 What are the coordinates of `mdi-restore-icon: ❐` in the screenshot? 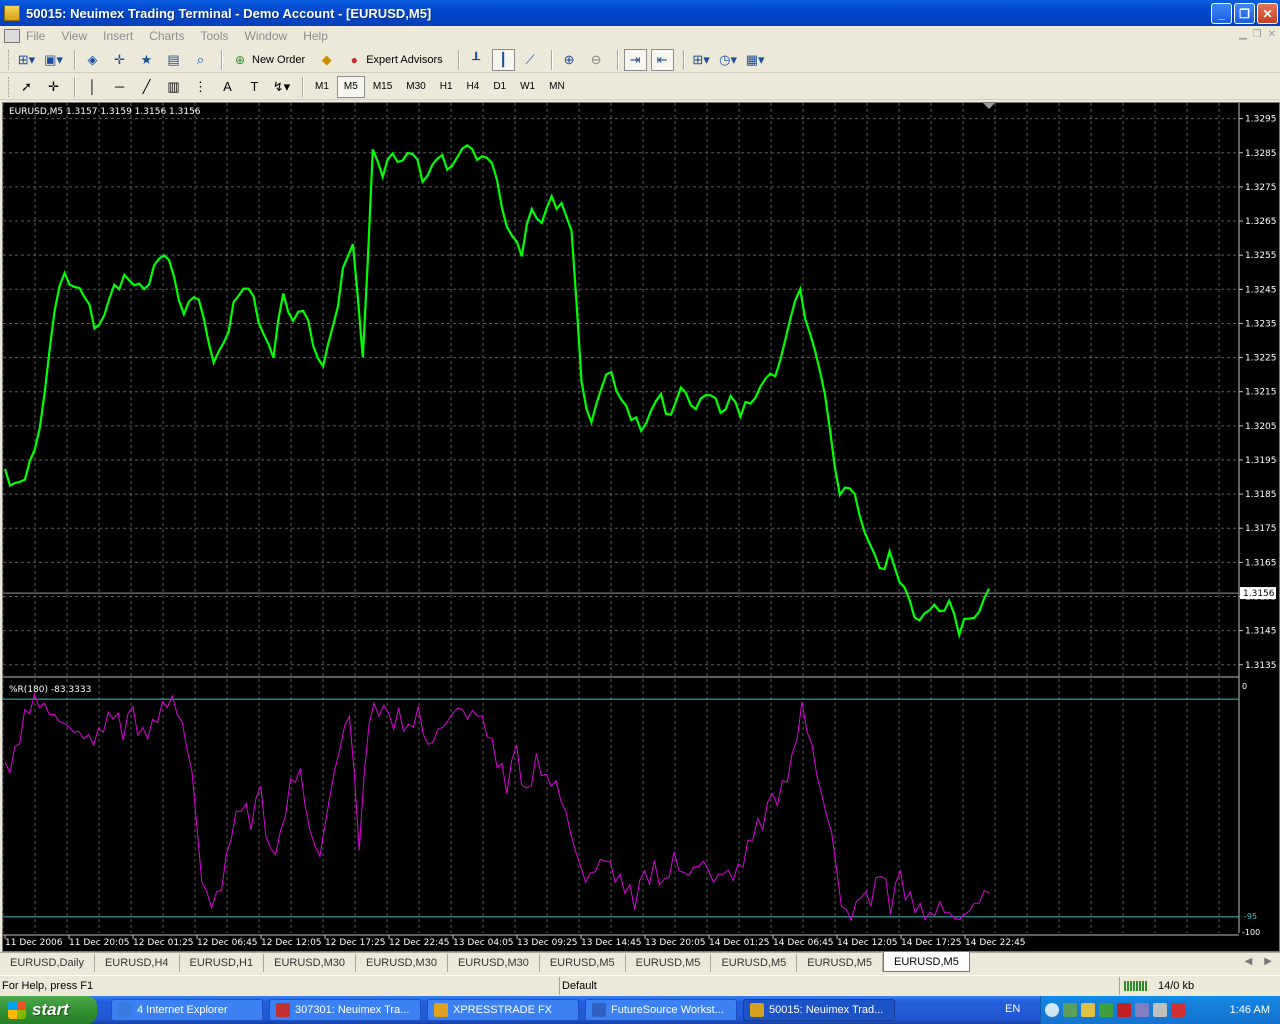 It's located at (1257, 34).